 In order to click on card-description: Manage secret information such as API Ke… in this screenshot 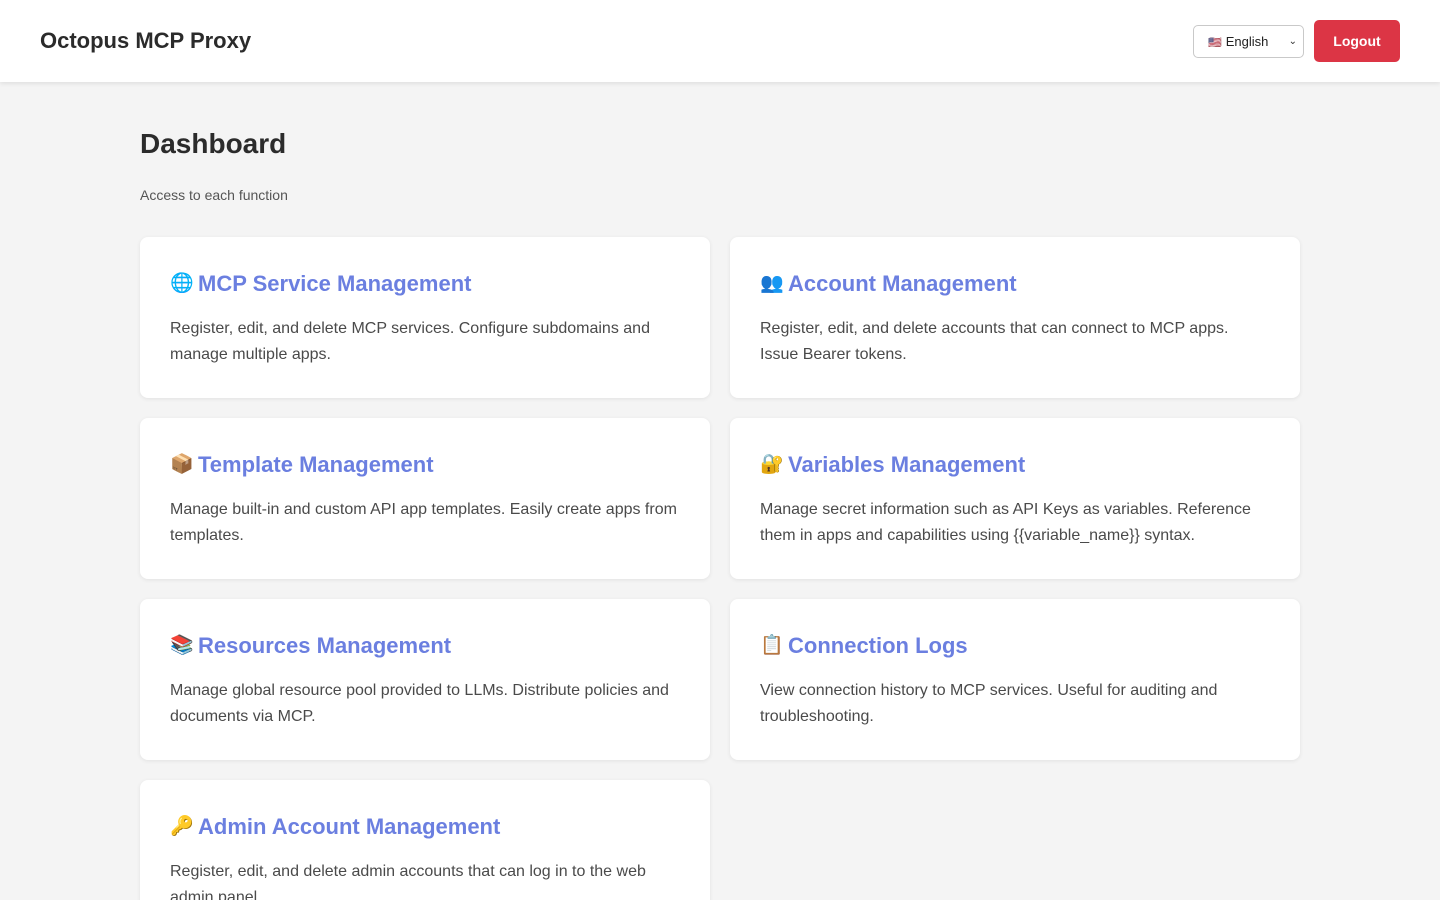, I will do `click(1005, 522)`.